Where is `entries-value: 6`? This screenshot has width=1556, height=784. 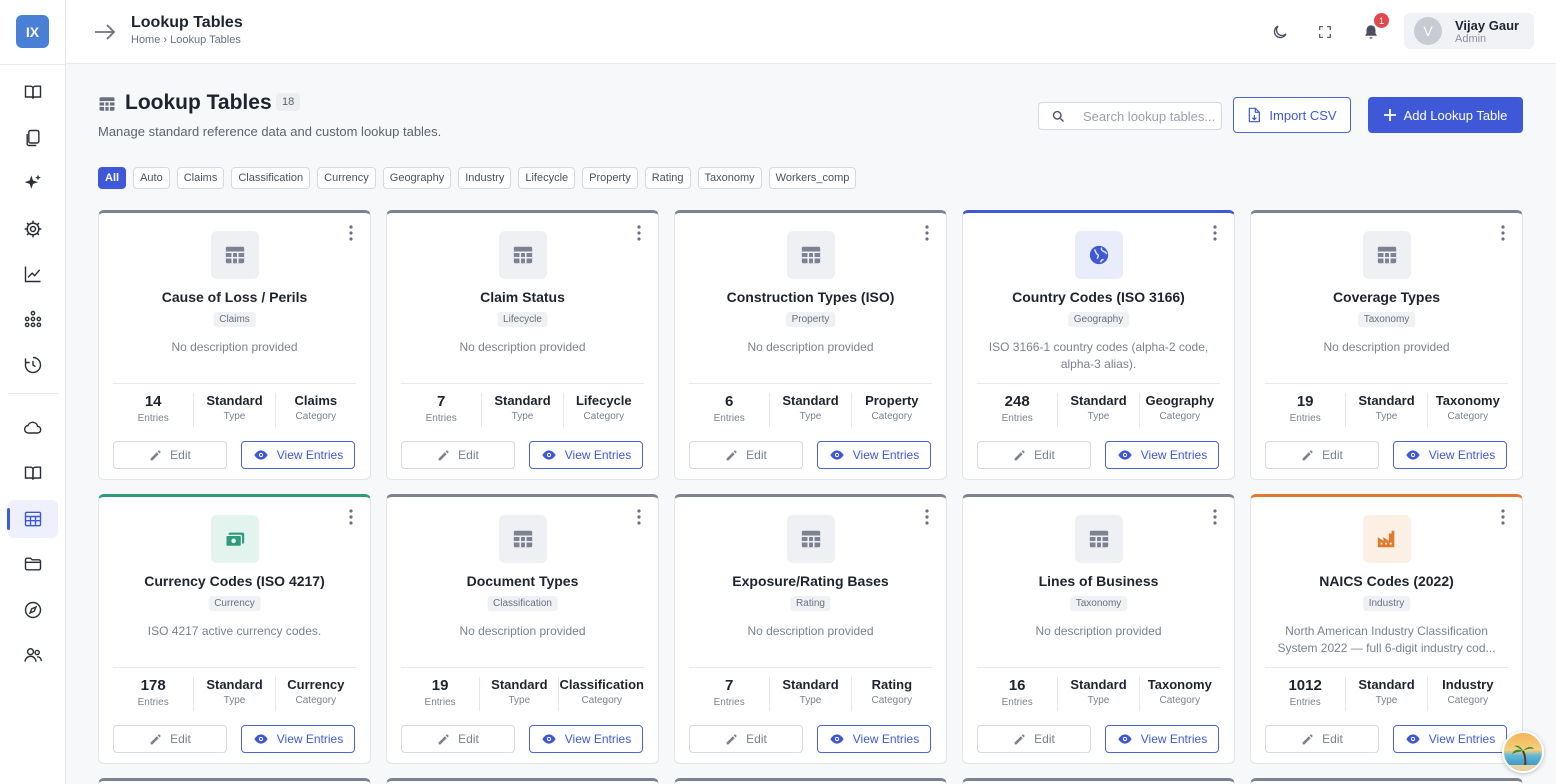 entries-value: 6 is located at coordinates (729, 401).